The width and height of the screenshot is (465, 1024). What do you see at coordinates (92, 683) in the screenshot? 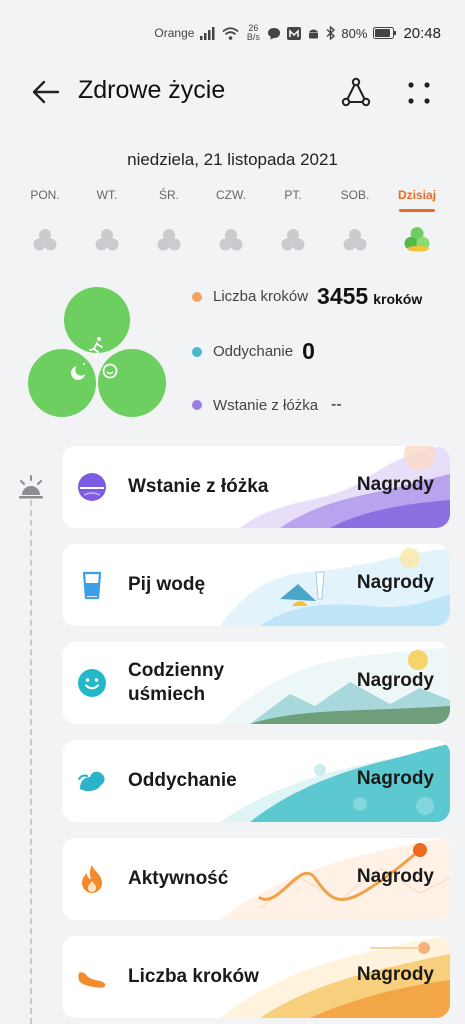
I see `smile-icon` at bounding box center [92, 683].